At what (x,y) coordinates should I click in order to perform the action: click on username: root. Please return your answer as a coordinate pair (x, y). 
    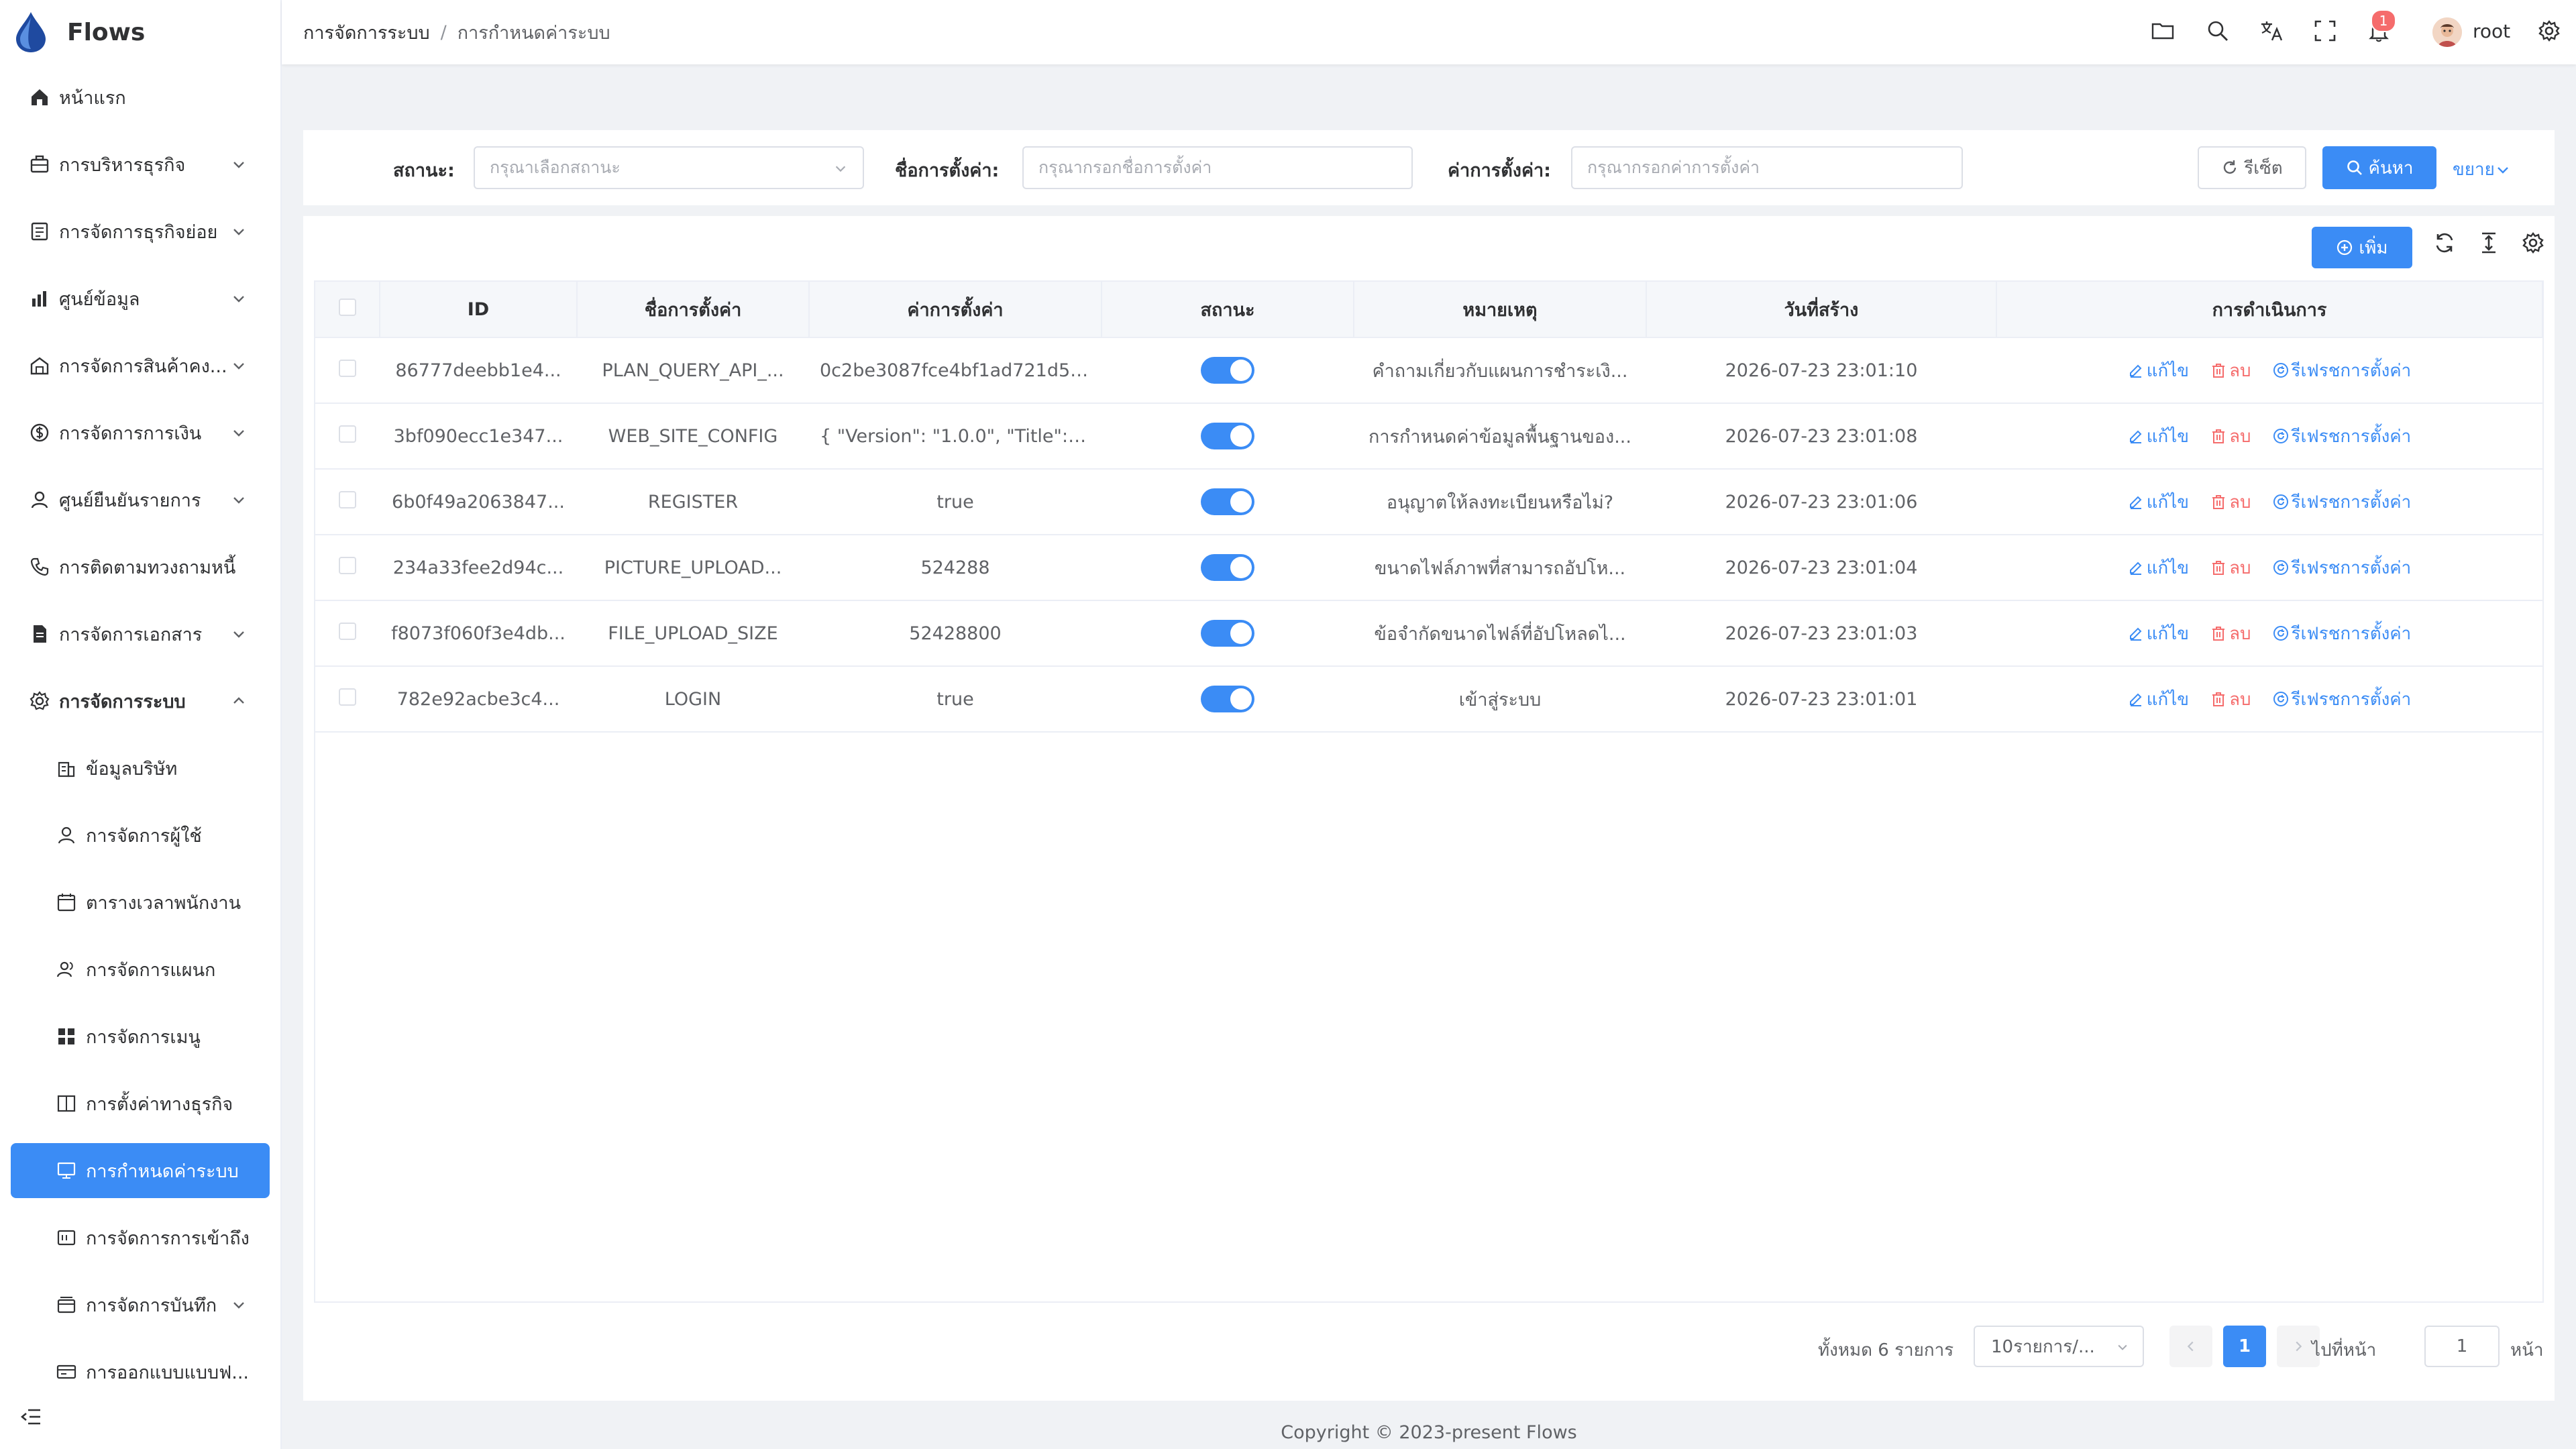
    Looking at the image, I should click on (2491, 31).